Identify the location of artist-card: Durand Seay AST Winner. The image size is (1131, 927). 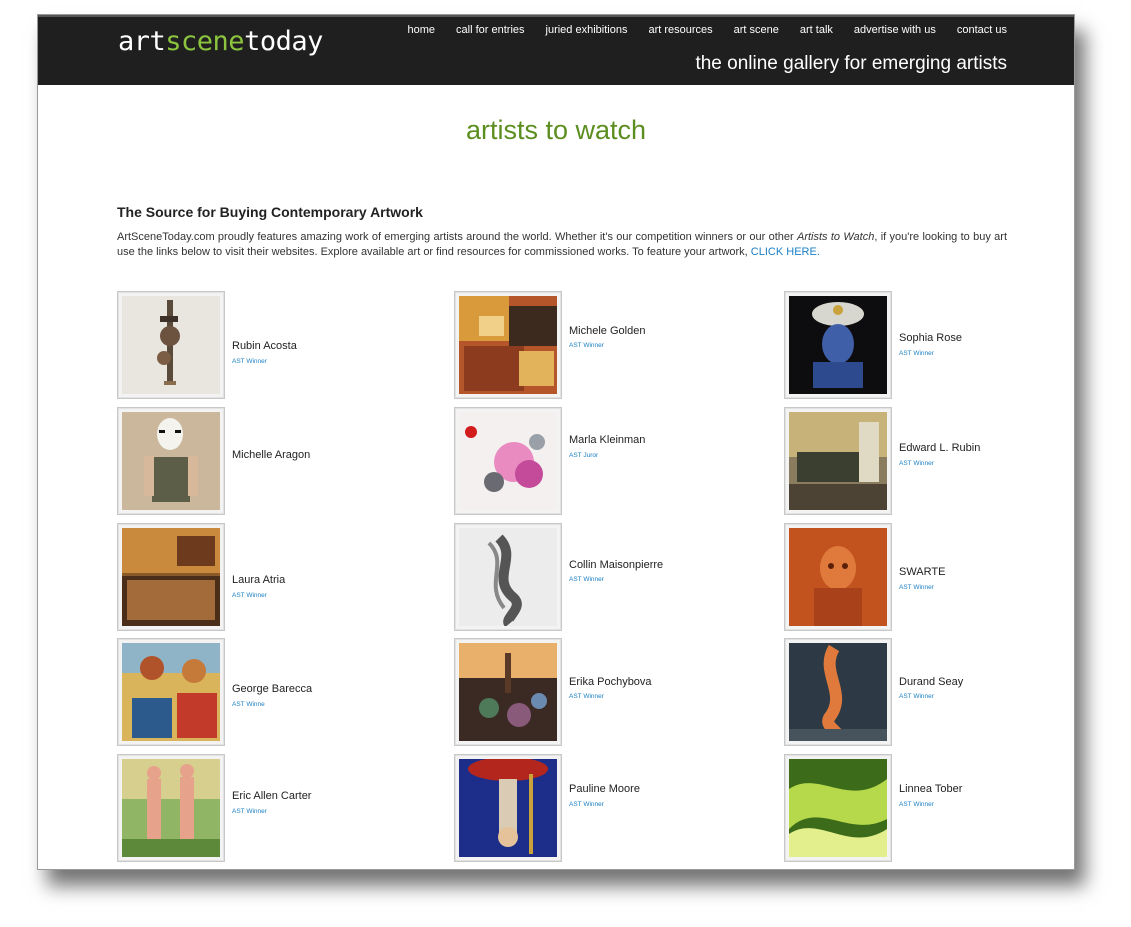
(929, 692).